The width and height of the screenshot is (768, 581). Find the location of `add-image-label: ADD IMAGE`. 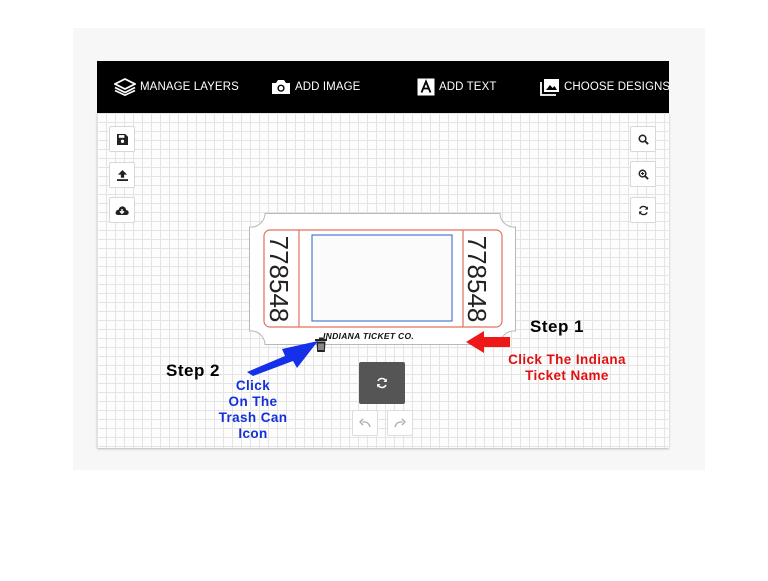

add-image-label: ADD IMAGE is located at coordinates (328, 87).